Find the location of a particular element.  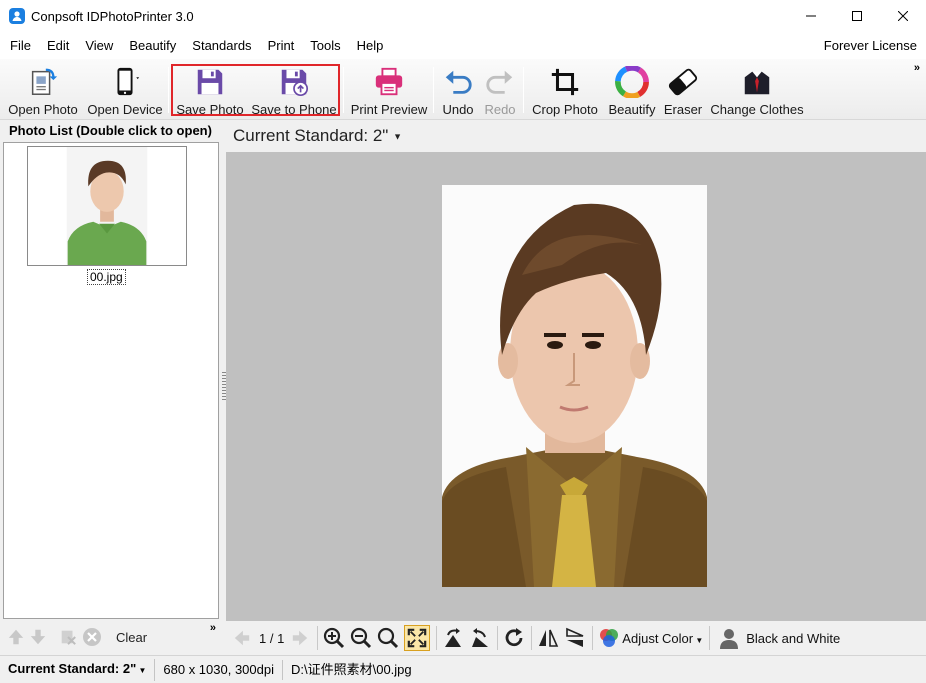

person-icon-wrap is located at coordinates (729, 638).